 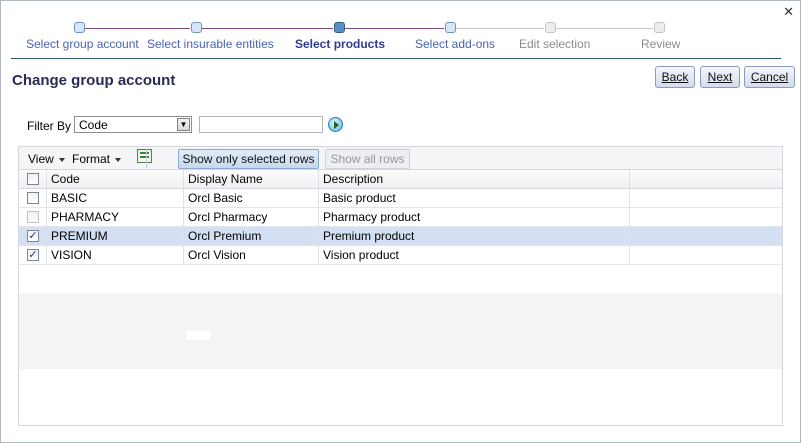 What do you see at coordinates (41, 159) in the screenshot?
I see `view-menu-label: View` at bounding box center [41, 159].